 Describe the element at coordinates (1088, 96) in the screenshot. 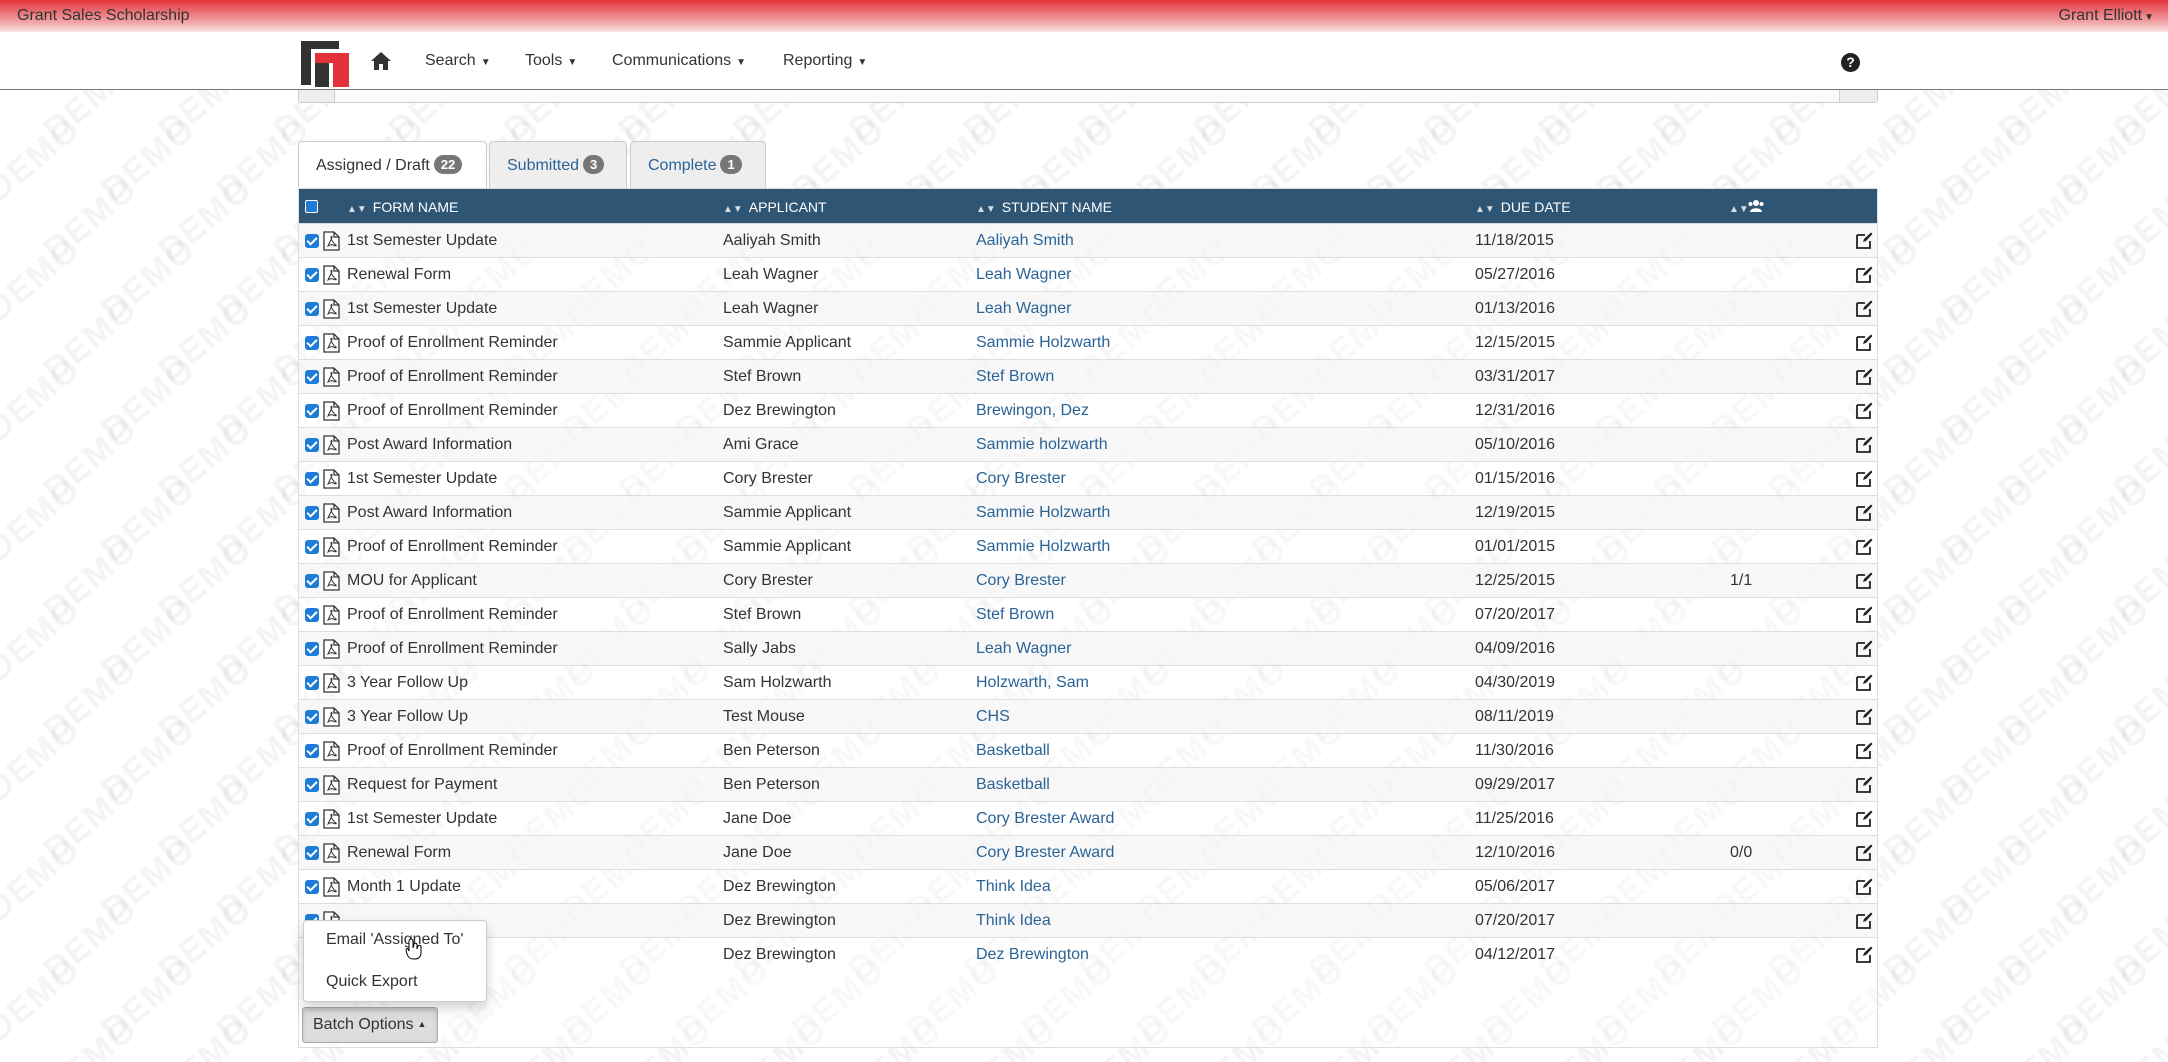

I see `search-bar-partial` at that location.